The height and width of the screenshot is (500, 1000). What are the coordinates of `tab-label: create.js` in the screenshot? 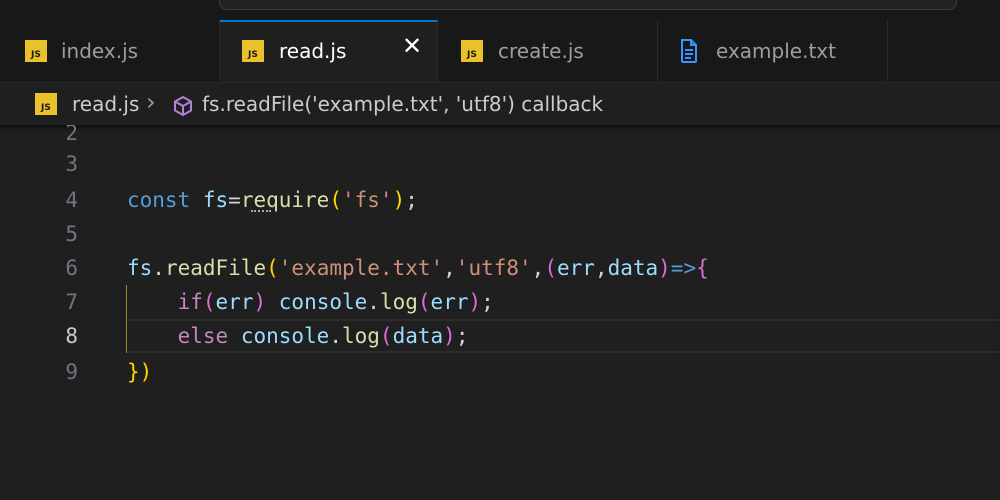 It's located at (541, 51).